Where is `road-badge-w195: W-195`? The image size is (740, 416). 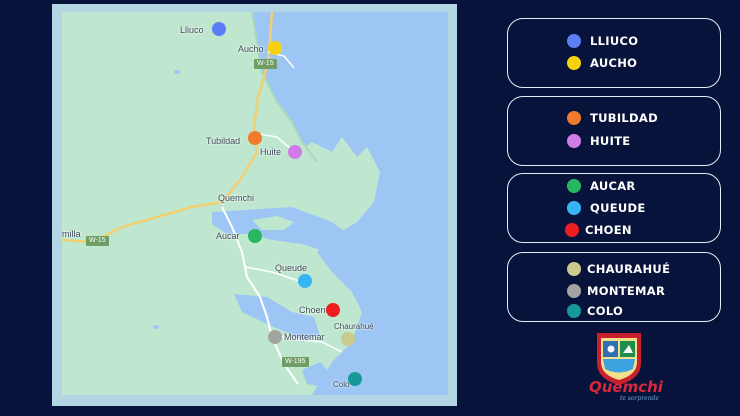
road-badge-w195: W-195 is located at coordinates (295, 362).